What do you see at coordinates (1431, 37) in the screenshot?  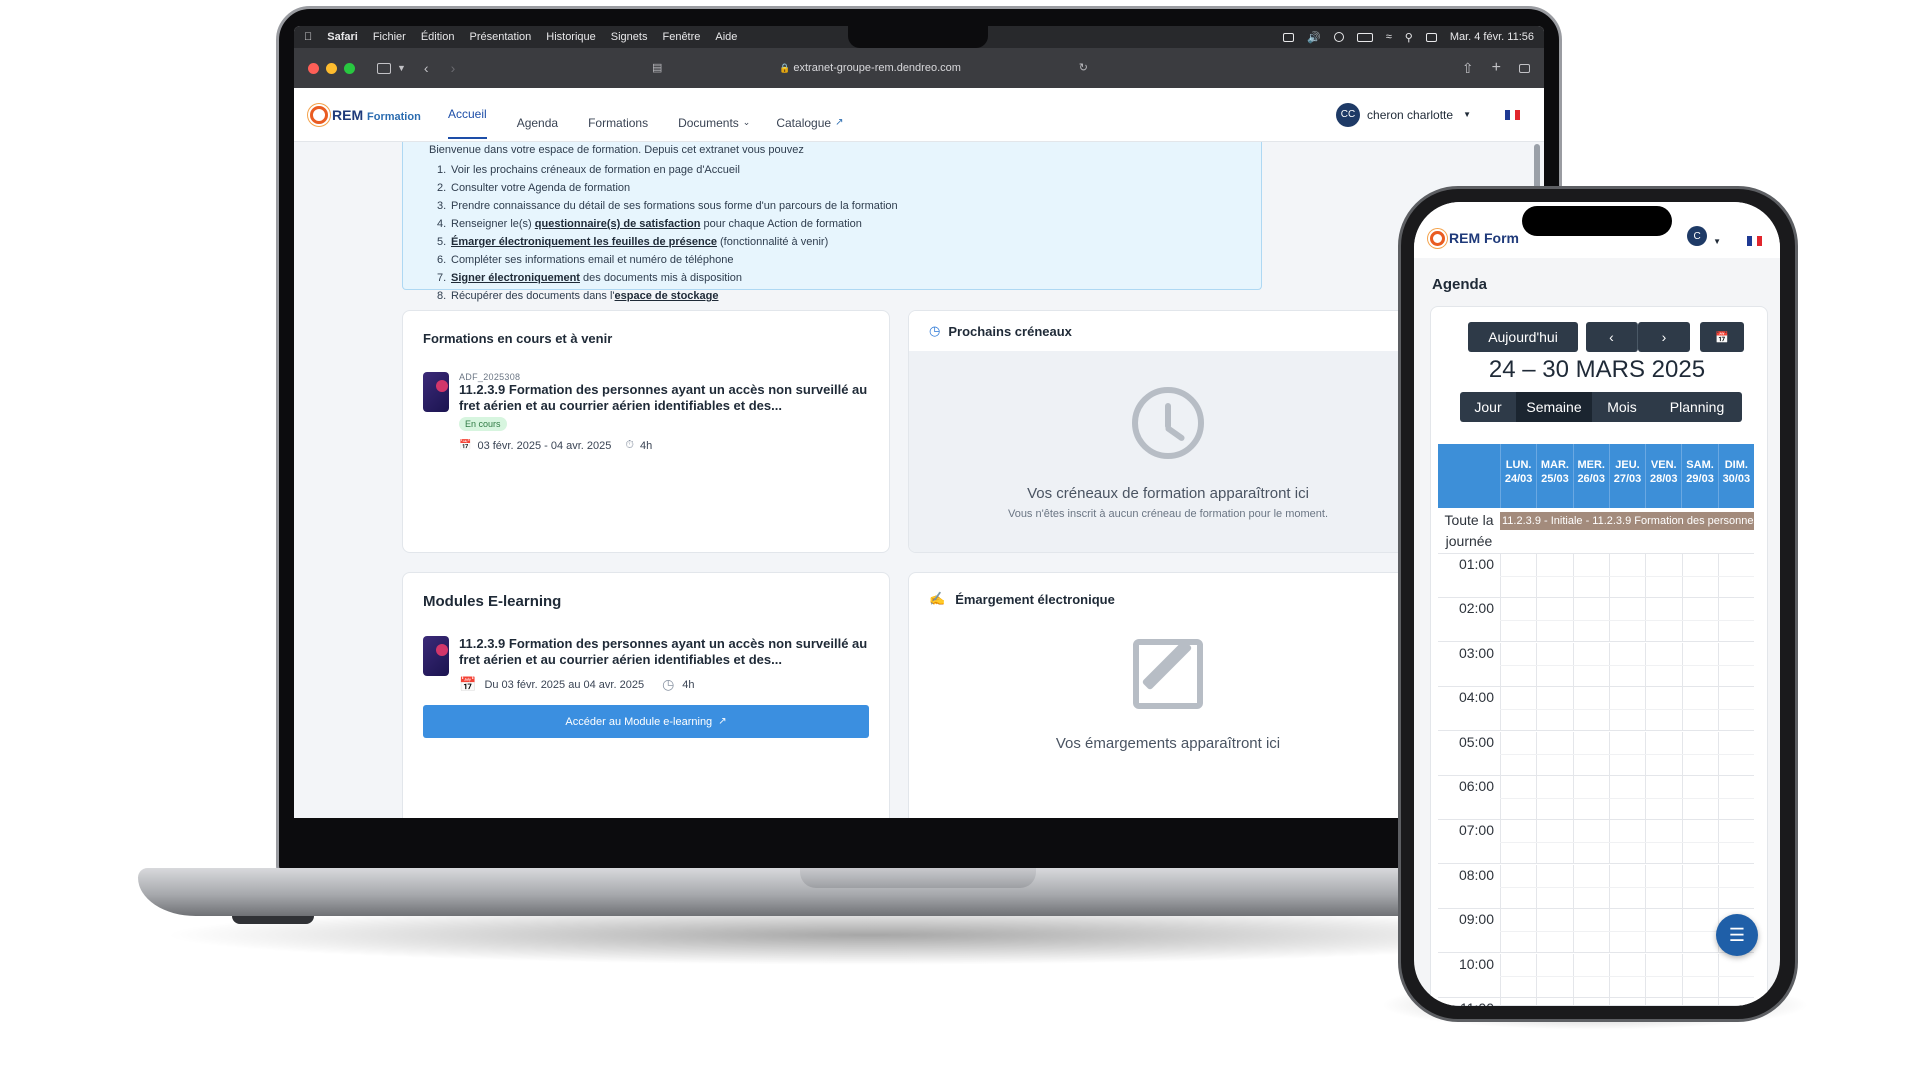 I see `control-center-icon` at bounding box center [1431, 37].